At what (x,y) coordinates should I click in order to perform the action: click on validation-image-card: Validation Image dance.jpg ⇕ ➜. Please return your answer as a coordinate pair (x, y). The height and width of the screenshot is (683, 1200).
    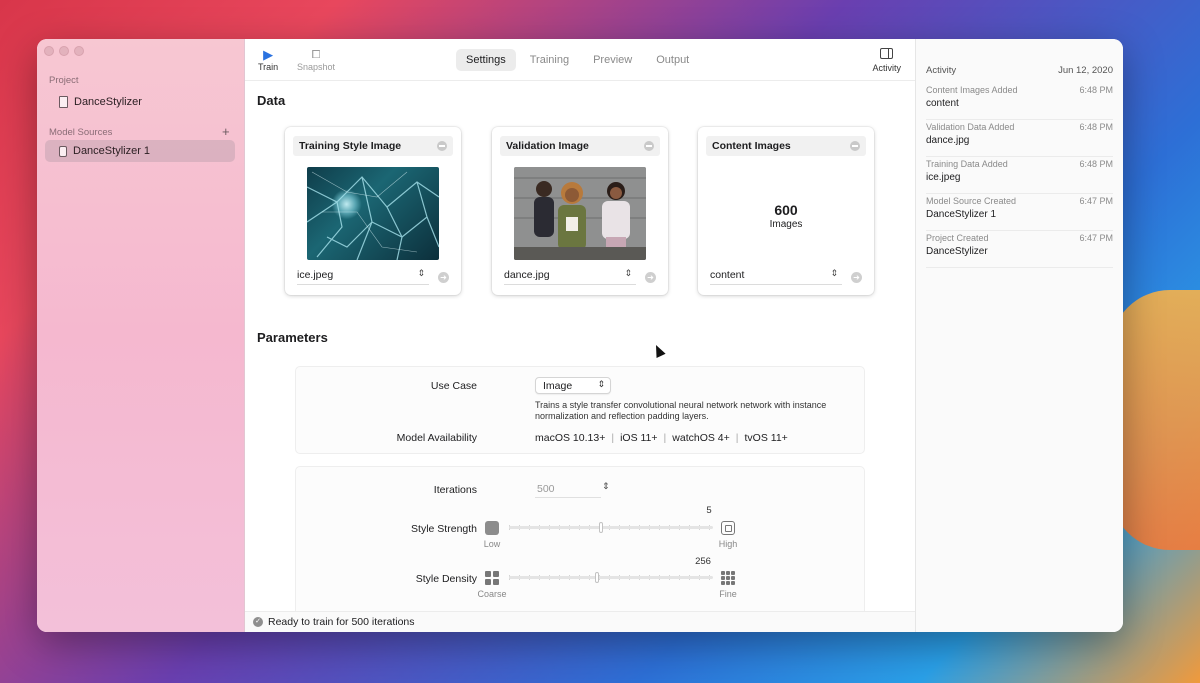
    Looking at the image, I should click on (580, 211).